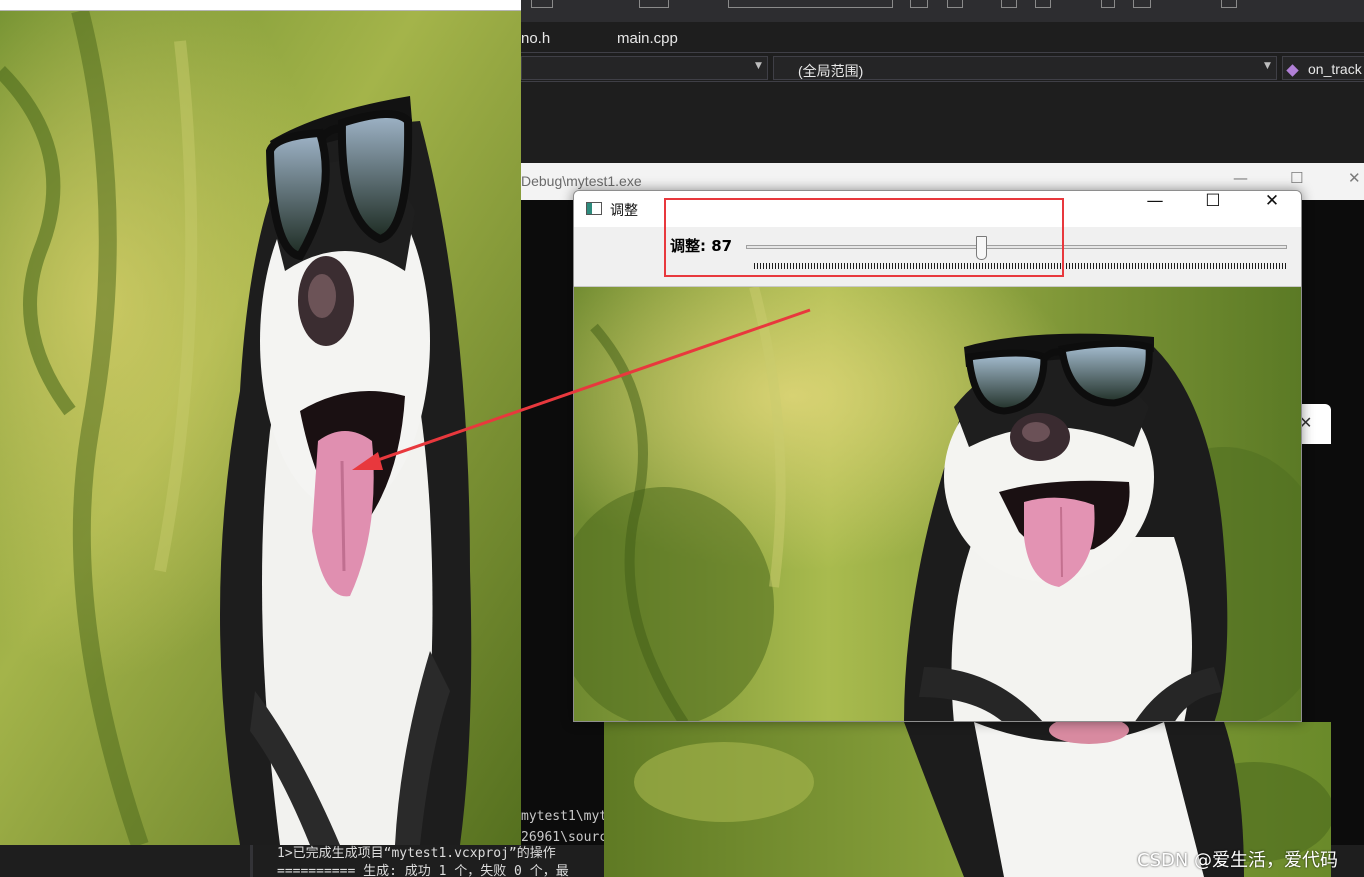 This screenshot has width=1364, height=877. I want to click on left-window-border, so click(260, 5).